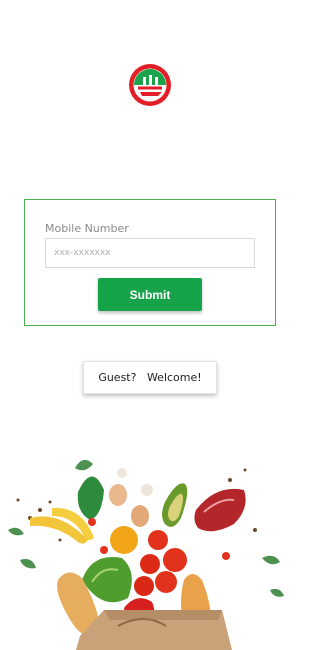 The height and width of the screenshot is (650, 320). What do you see at coordinates (150, 253) in the screenshot?
I see `mobile-number-input` at bounding box center [150, 253].